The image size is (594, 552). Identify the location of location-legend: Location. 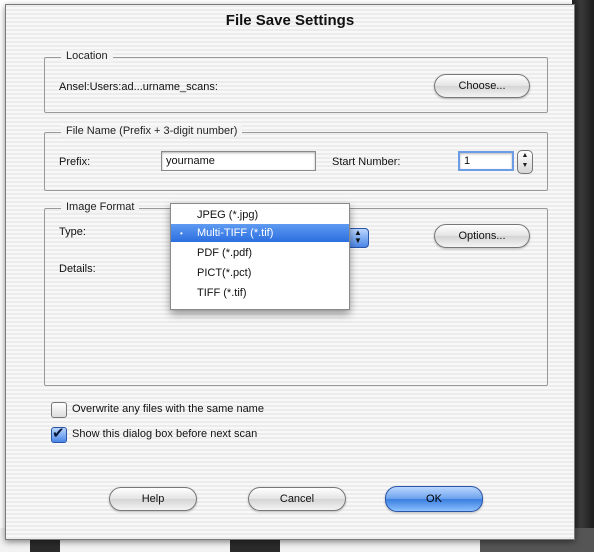
(87, 56).